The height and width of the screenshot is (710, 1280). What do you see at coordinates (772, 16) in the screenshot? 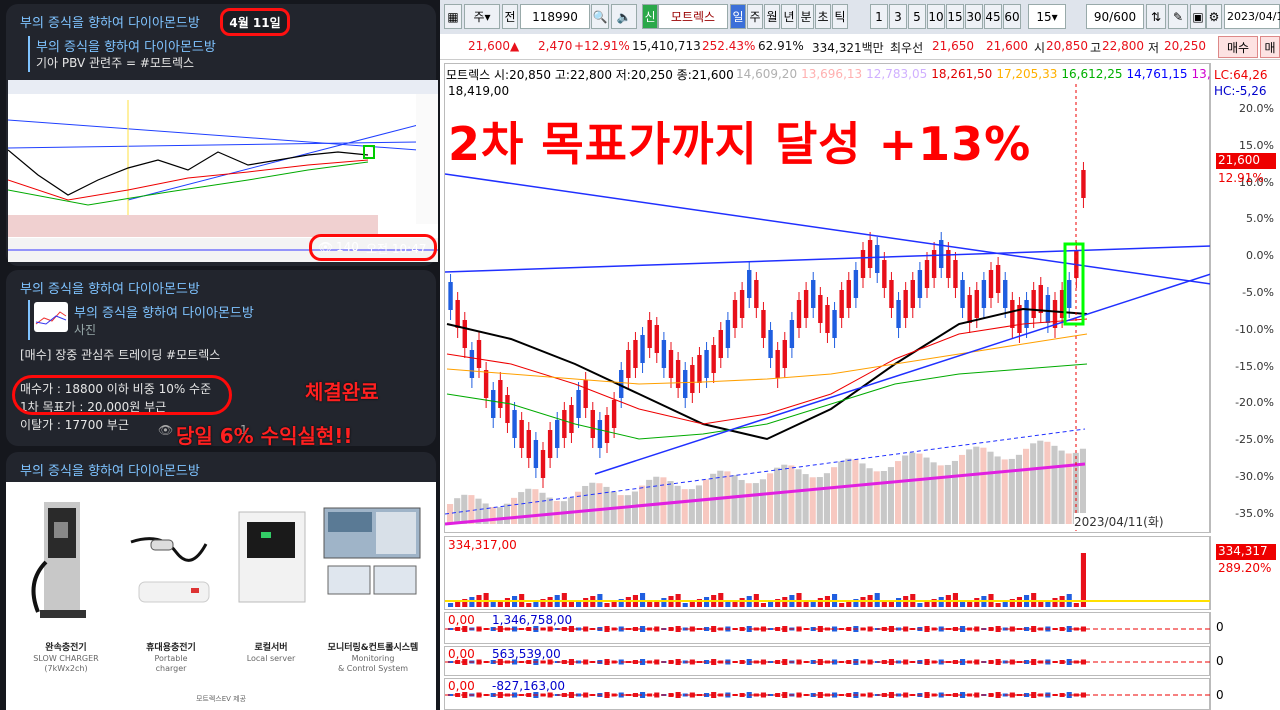
I see `period-2: 월` at bounding box center [772, 16].